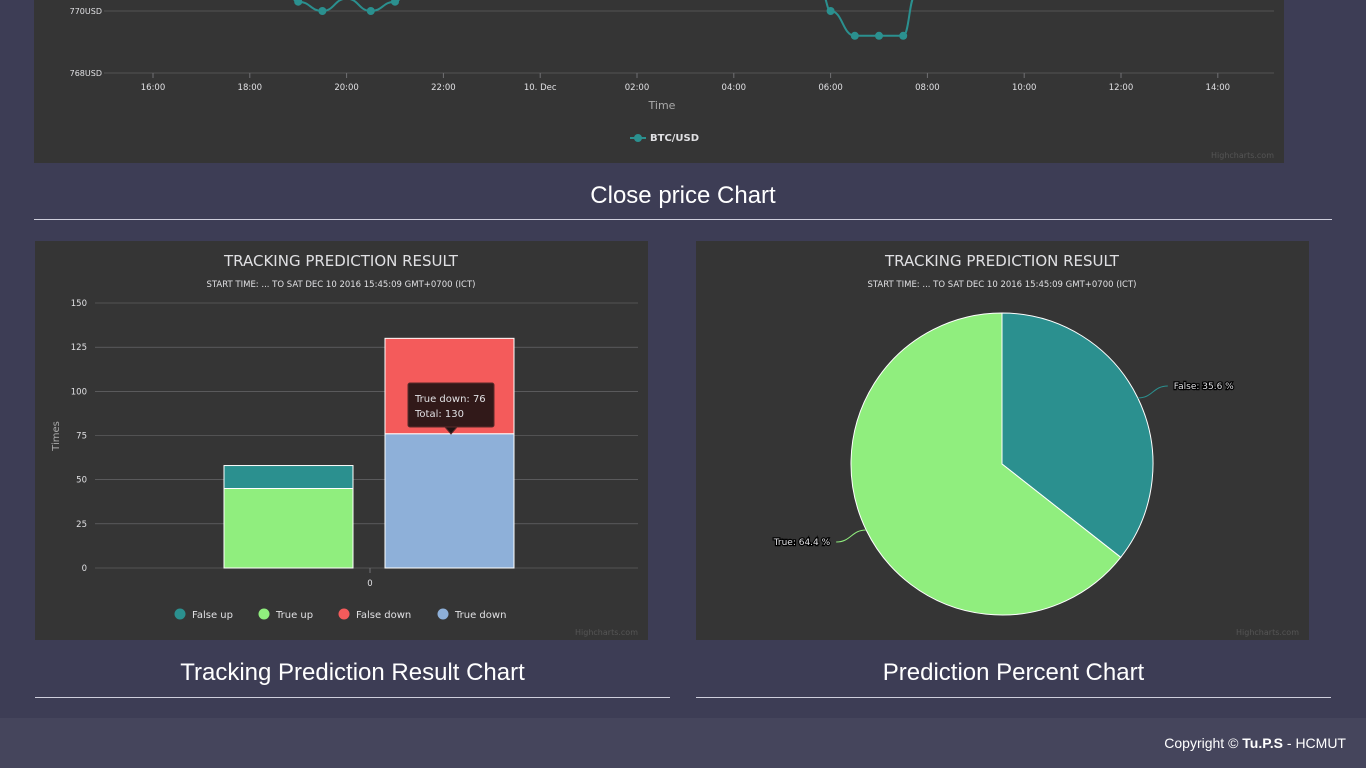 This screenshot has height=768, width=1366. Describe the element at coordinates (439, 414) in the screenshot. I see `tooltip-line-2: Total: 130` at that location.